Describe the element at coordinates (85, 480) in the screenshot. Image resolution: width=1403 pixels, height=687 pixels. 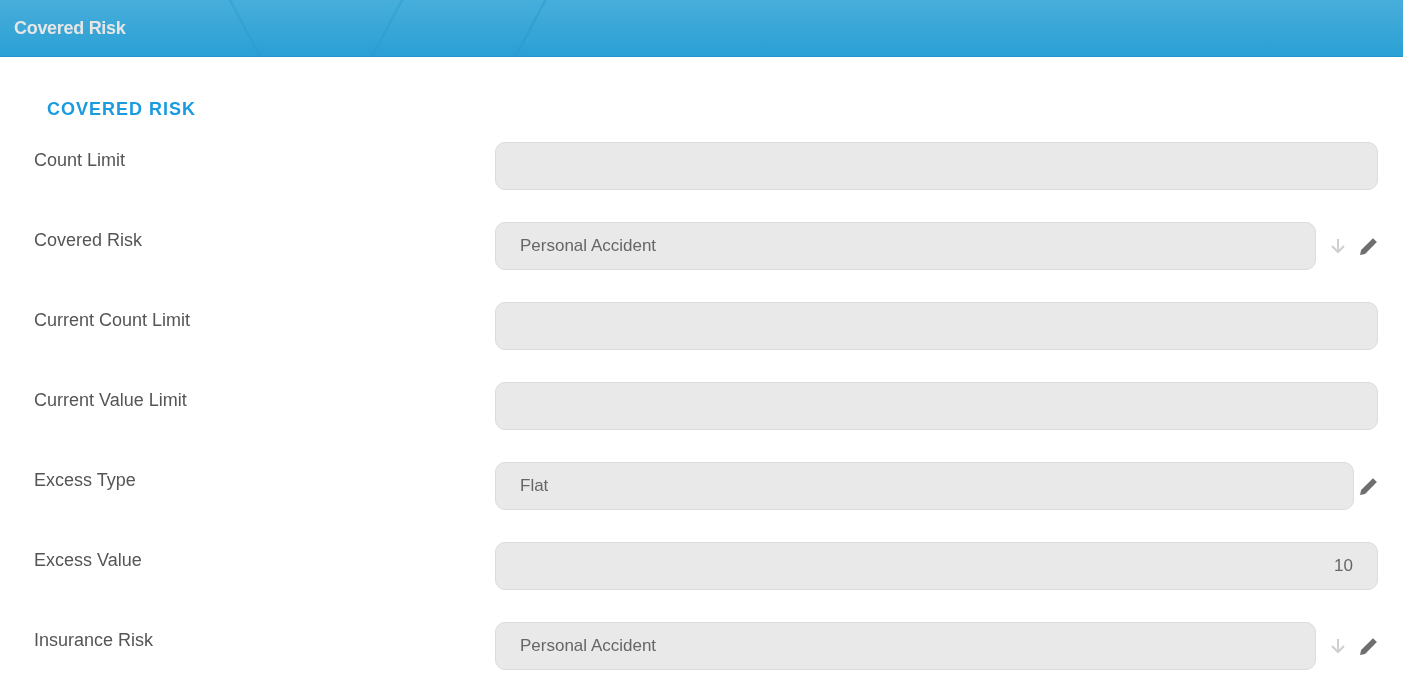
I see `field-label: Excess Type` at that location.